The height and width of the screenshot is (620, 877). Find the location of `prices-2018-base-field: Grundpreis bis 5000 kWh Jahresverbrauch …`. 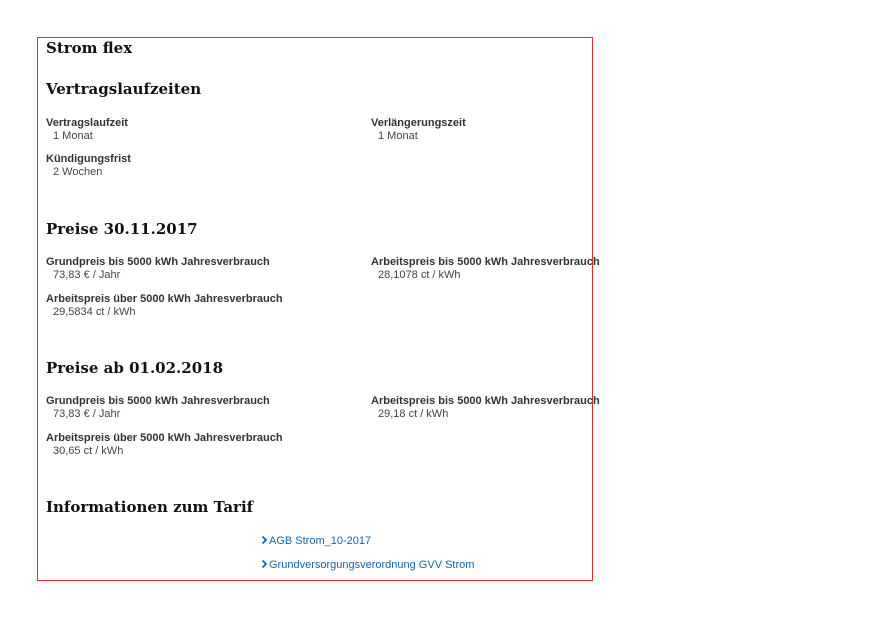

prices-2018-base-field: Grundpreis bis 5000 kWh Jahresverbrauch … is located at coordinates (158, 408).